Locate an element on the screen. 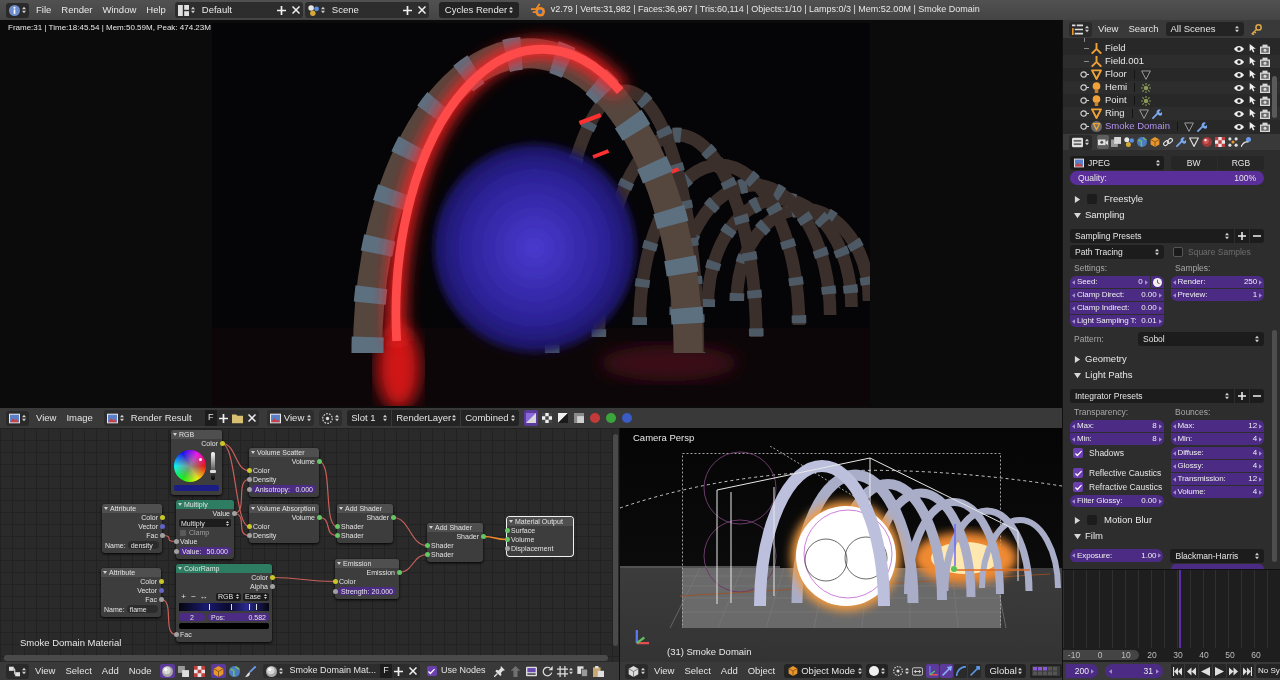 The width and height of the screenshot is (1280, 680). shading-dropdown is located at coordinates (877, 671).